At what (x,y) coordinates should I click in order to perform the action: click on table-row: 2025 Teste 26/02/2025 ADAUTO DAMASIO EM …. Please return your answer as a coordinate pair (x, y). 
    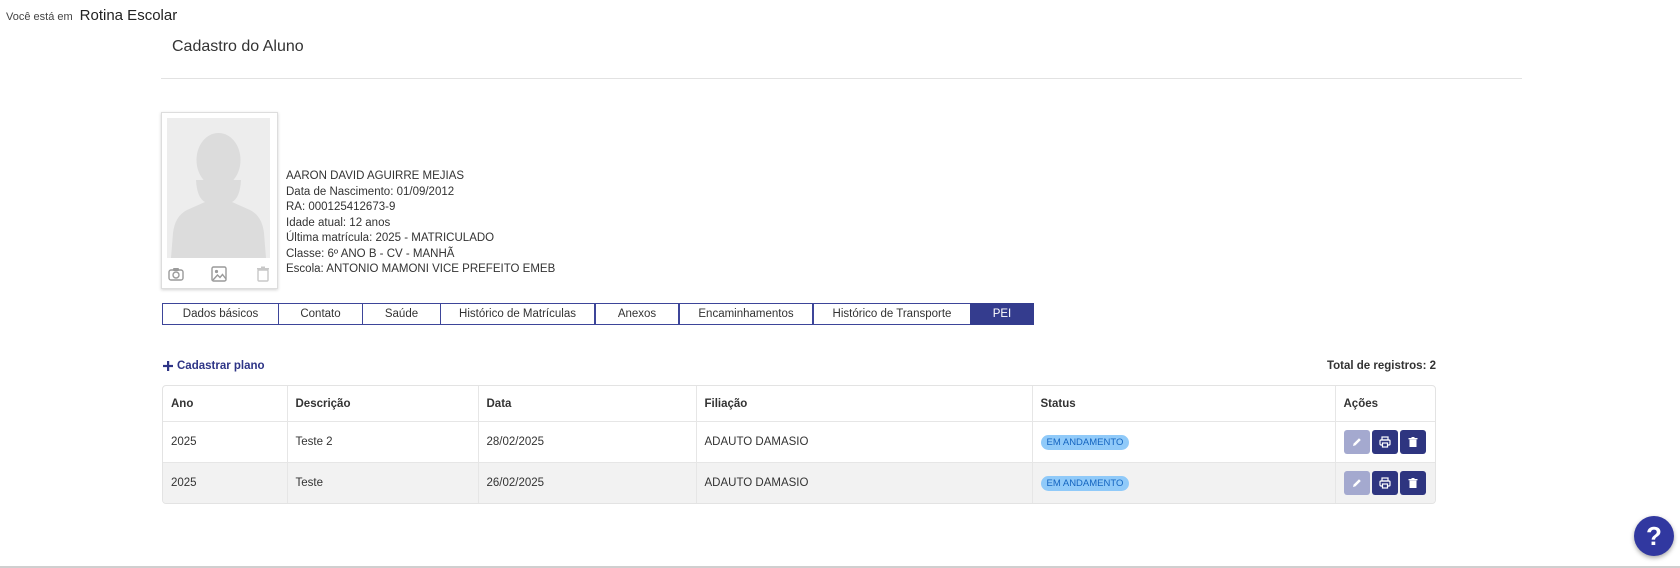
    Looking at the image, I should click on (799, 482).